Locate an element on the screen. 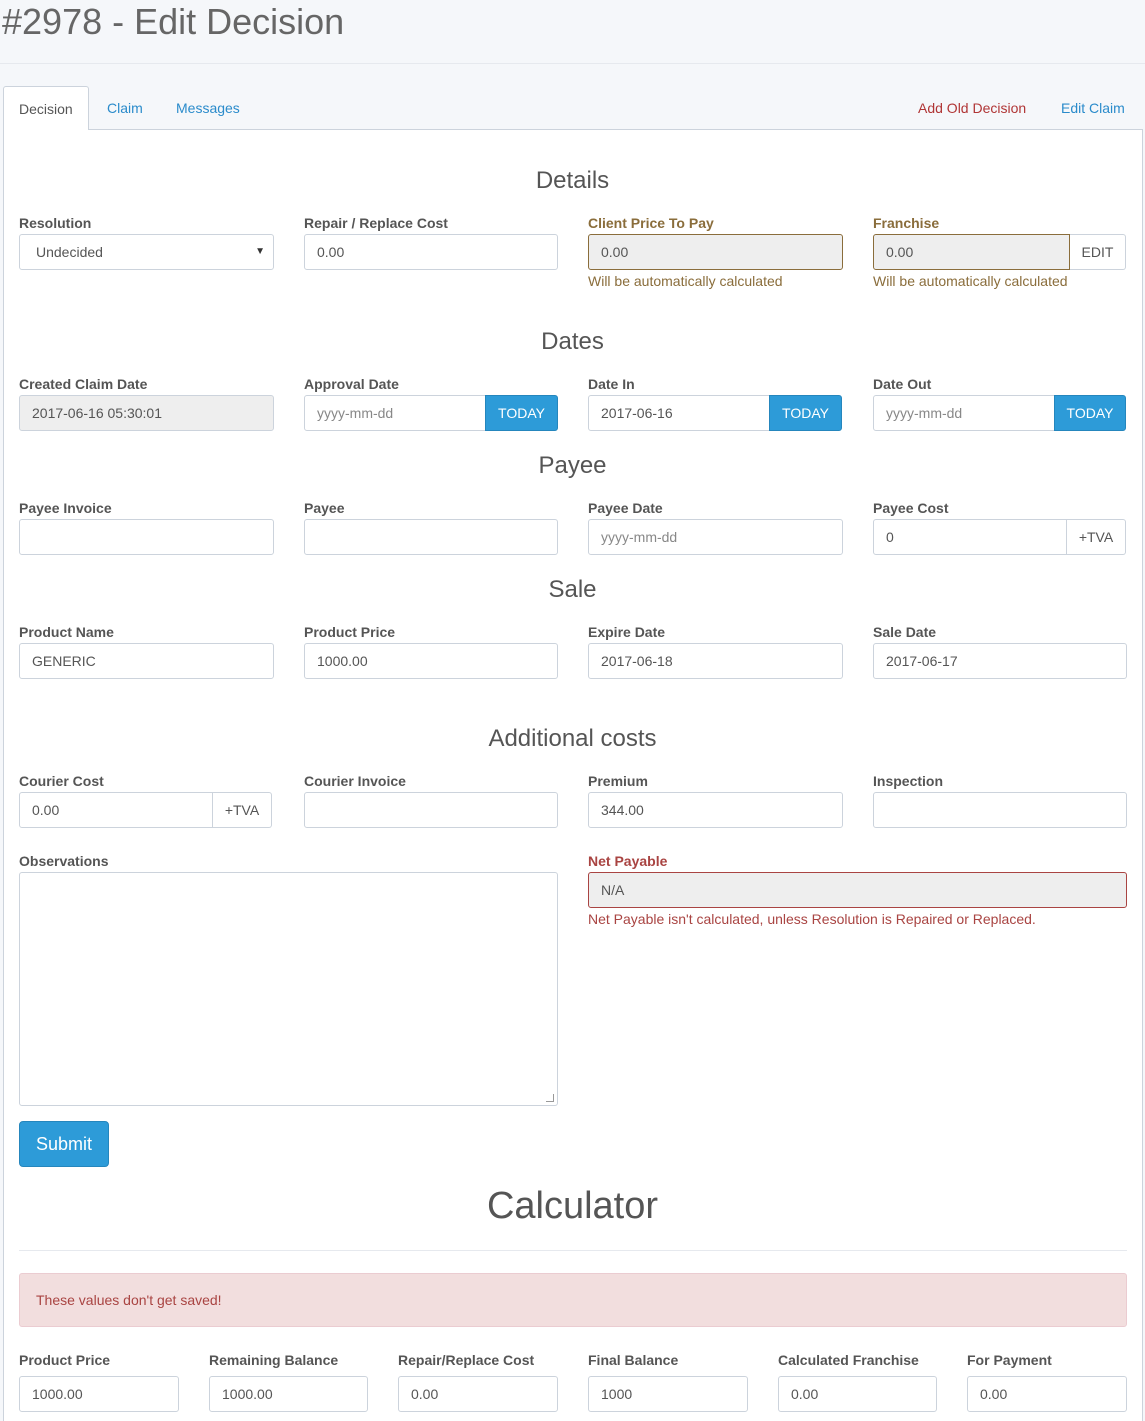 This screenshot has width=1145, height=1421. section-title-payee: Payee is located at coordinates (572, 465).